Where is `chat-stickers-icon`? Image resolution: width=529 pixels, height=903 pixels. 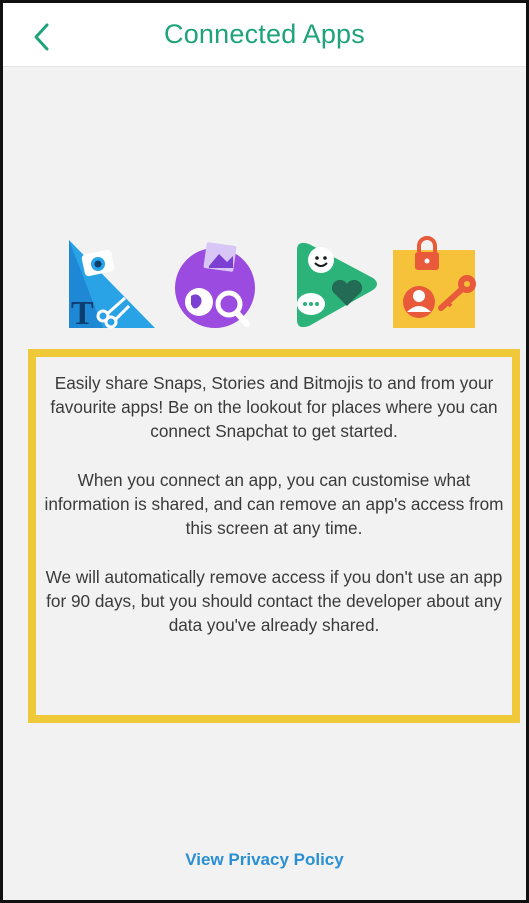
chat-stickers-icon is located at coordinates (335, 284).